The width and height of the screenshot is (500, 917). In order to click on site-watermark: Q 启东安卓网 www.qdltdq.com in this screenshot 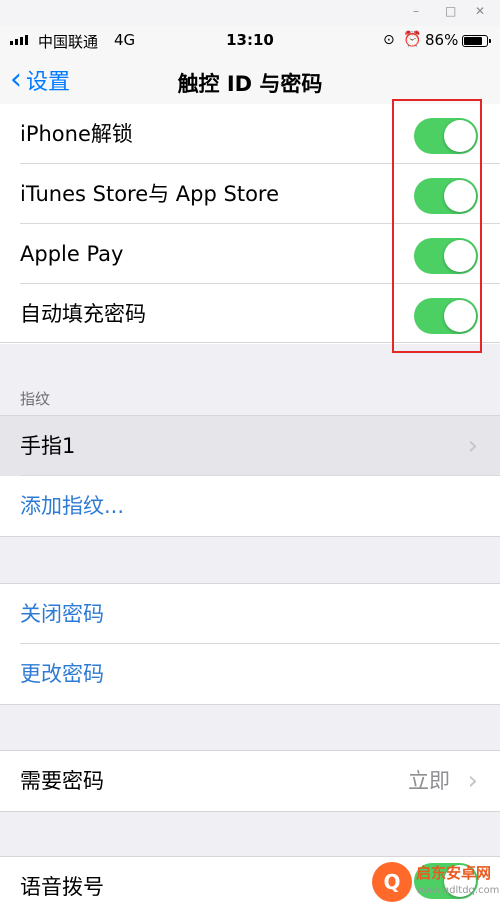, I will do `click(436, 882)`.